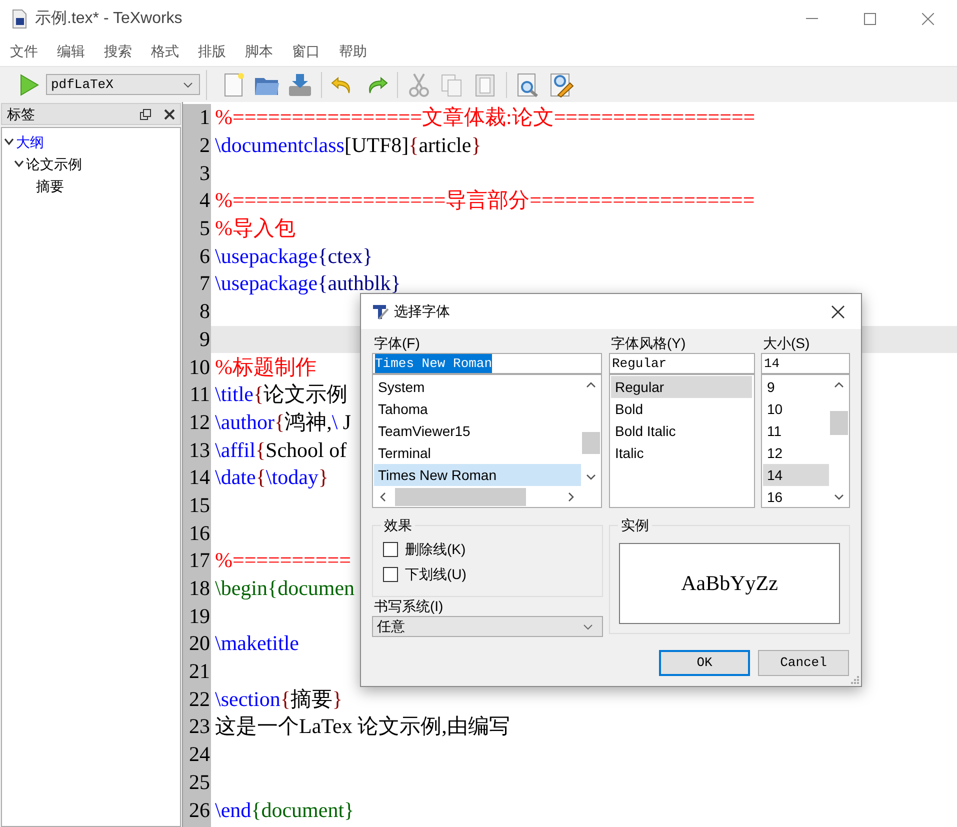 This screenshot has width=957, height=827. Describe the element at coordinates (477, 453) in the screenshot. I see `list-item: Terminal` at that location.